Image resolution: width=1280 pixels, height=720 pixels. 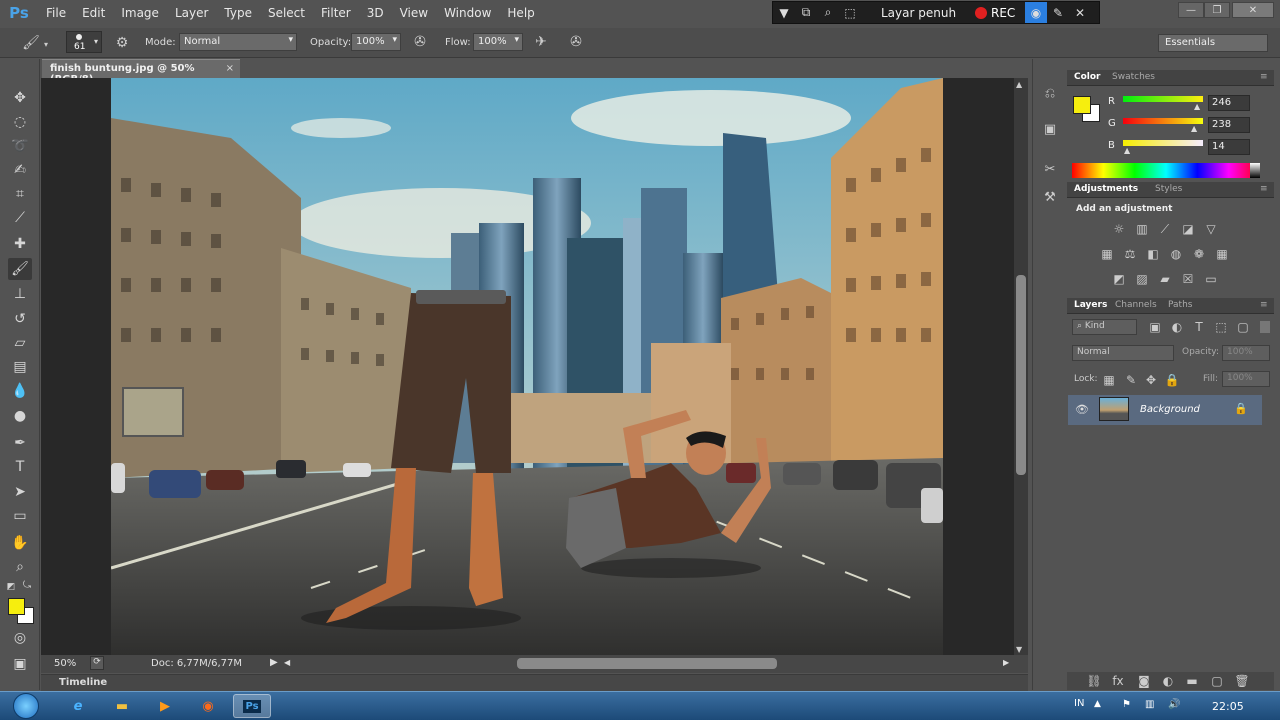 I want to click on filter-toggle-switch, so click(x=1265, y=327).